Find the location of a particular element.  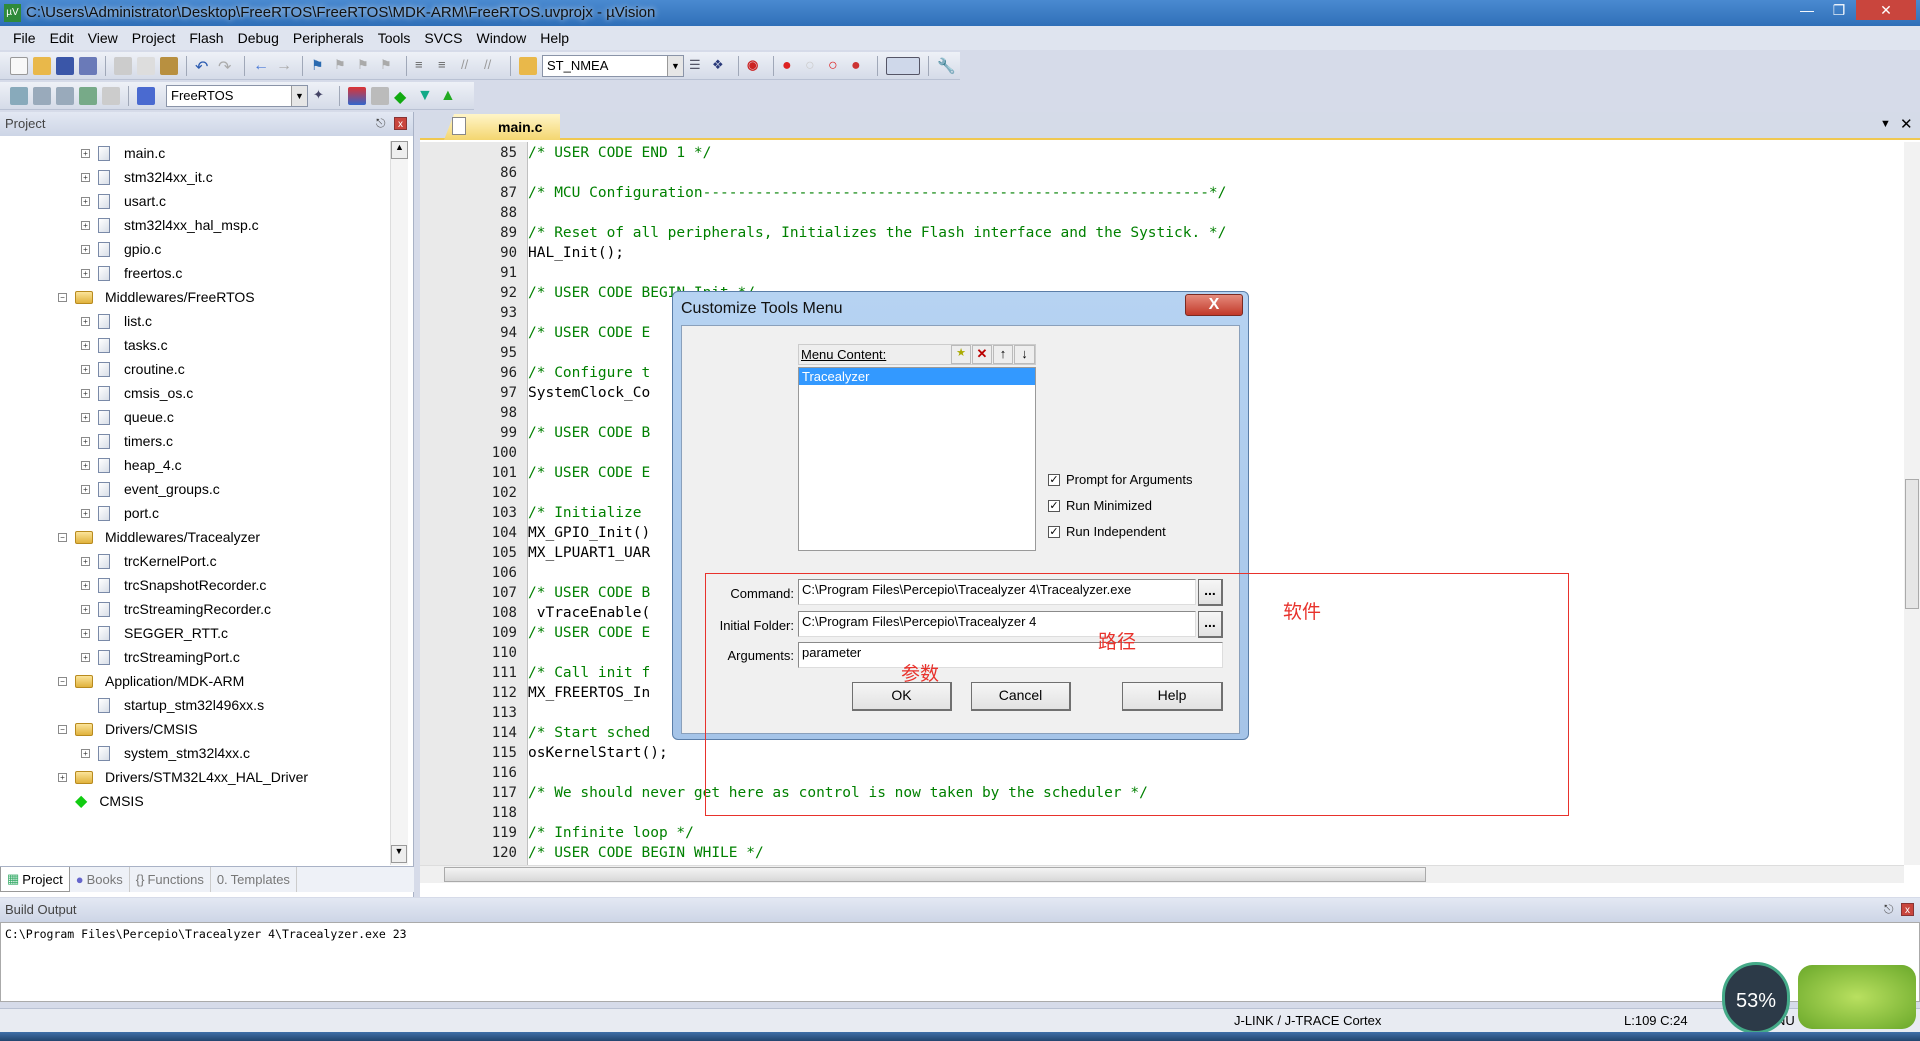

tree-item: + trcStreamingPort.c is located at coordinates (160, 657).